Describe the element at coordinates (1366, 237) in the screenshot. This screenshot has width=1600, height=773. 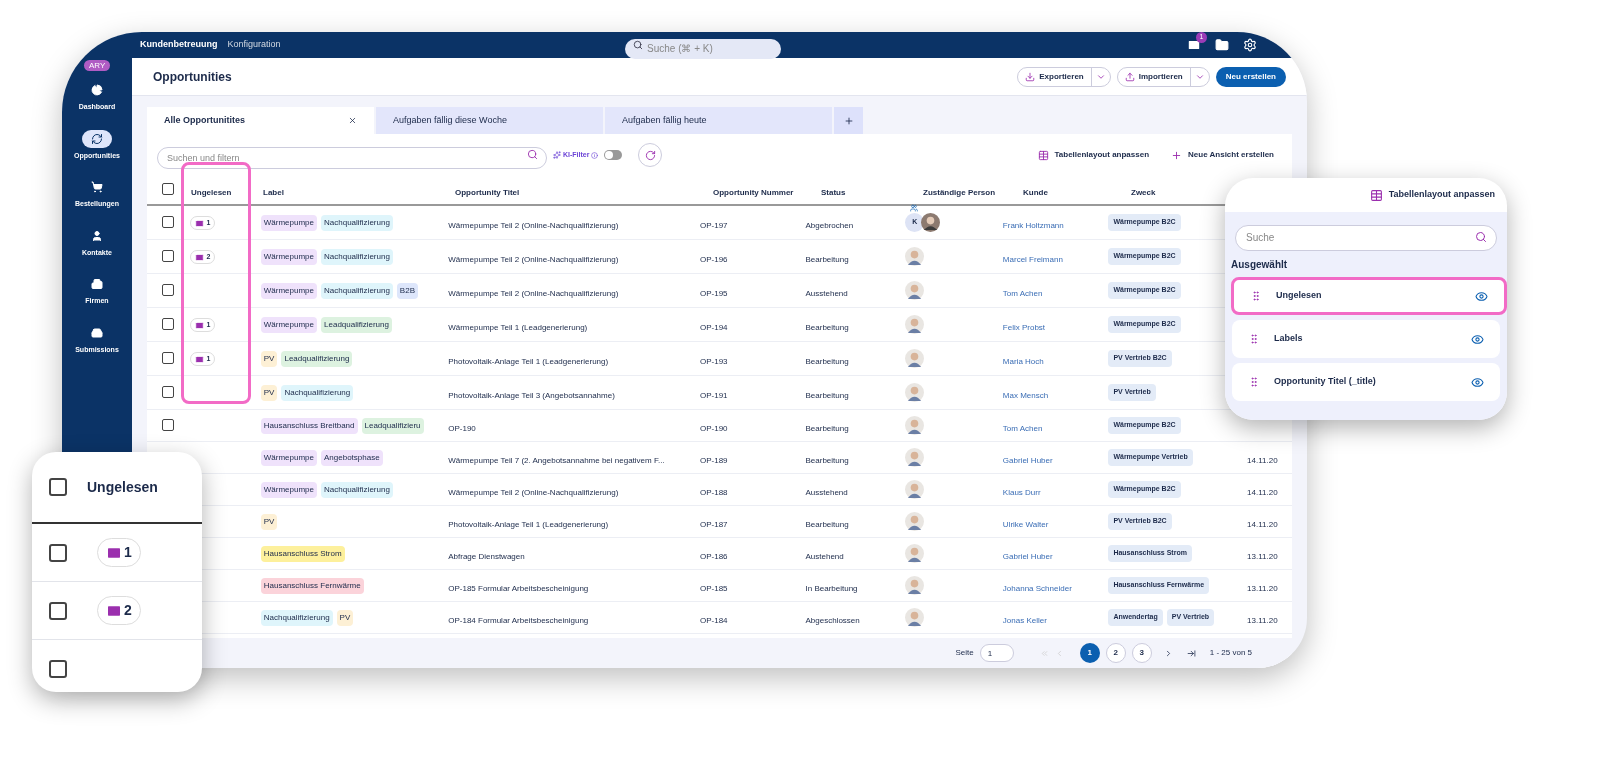
I see `search-field: Suche` at that location.